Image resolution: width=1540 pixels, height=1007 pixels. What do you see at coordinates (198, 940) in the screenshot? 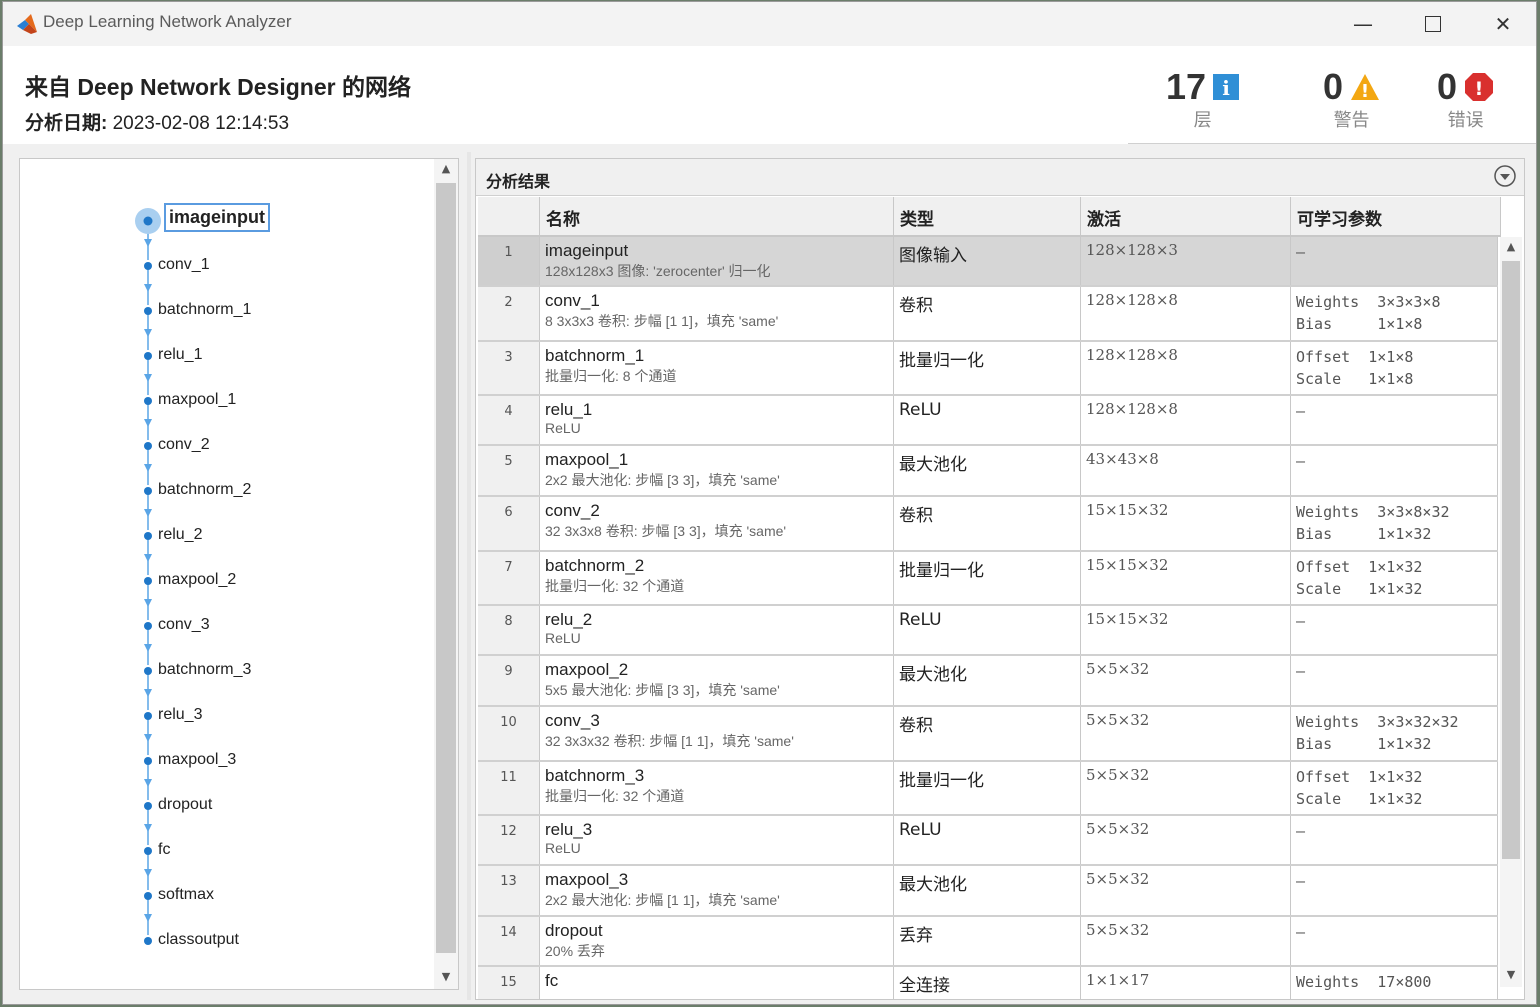
I see `graph-node-classoutput: classoutput` at bounding box center [198, 940].